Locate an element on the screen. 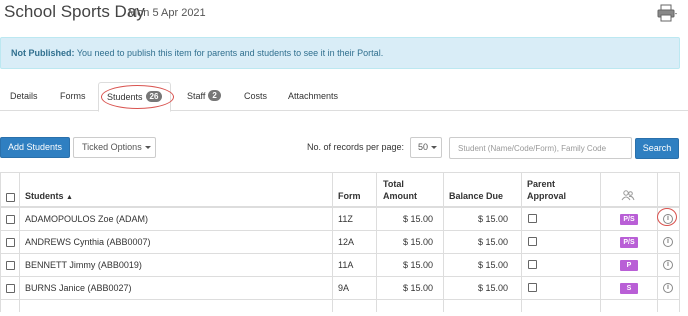 Image resolution: width=688 pixels, height=316 pixels. people-icon is located at coordinates (628, 195).